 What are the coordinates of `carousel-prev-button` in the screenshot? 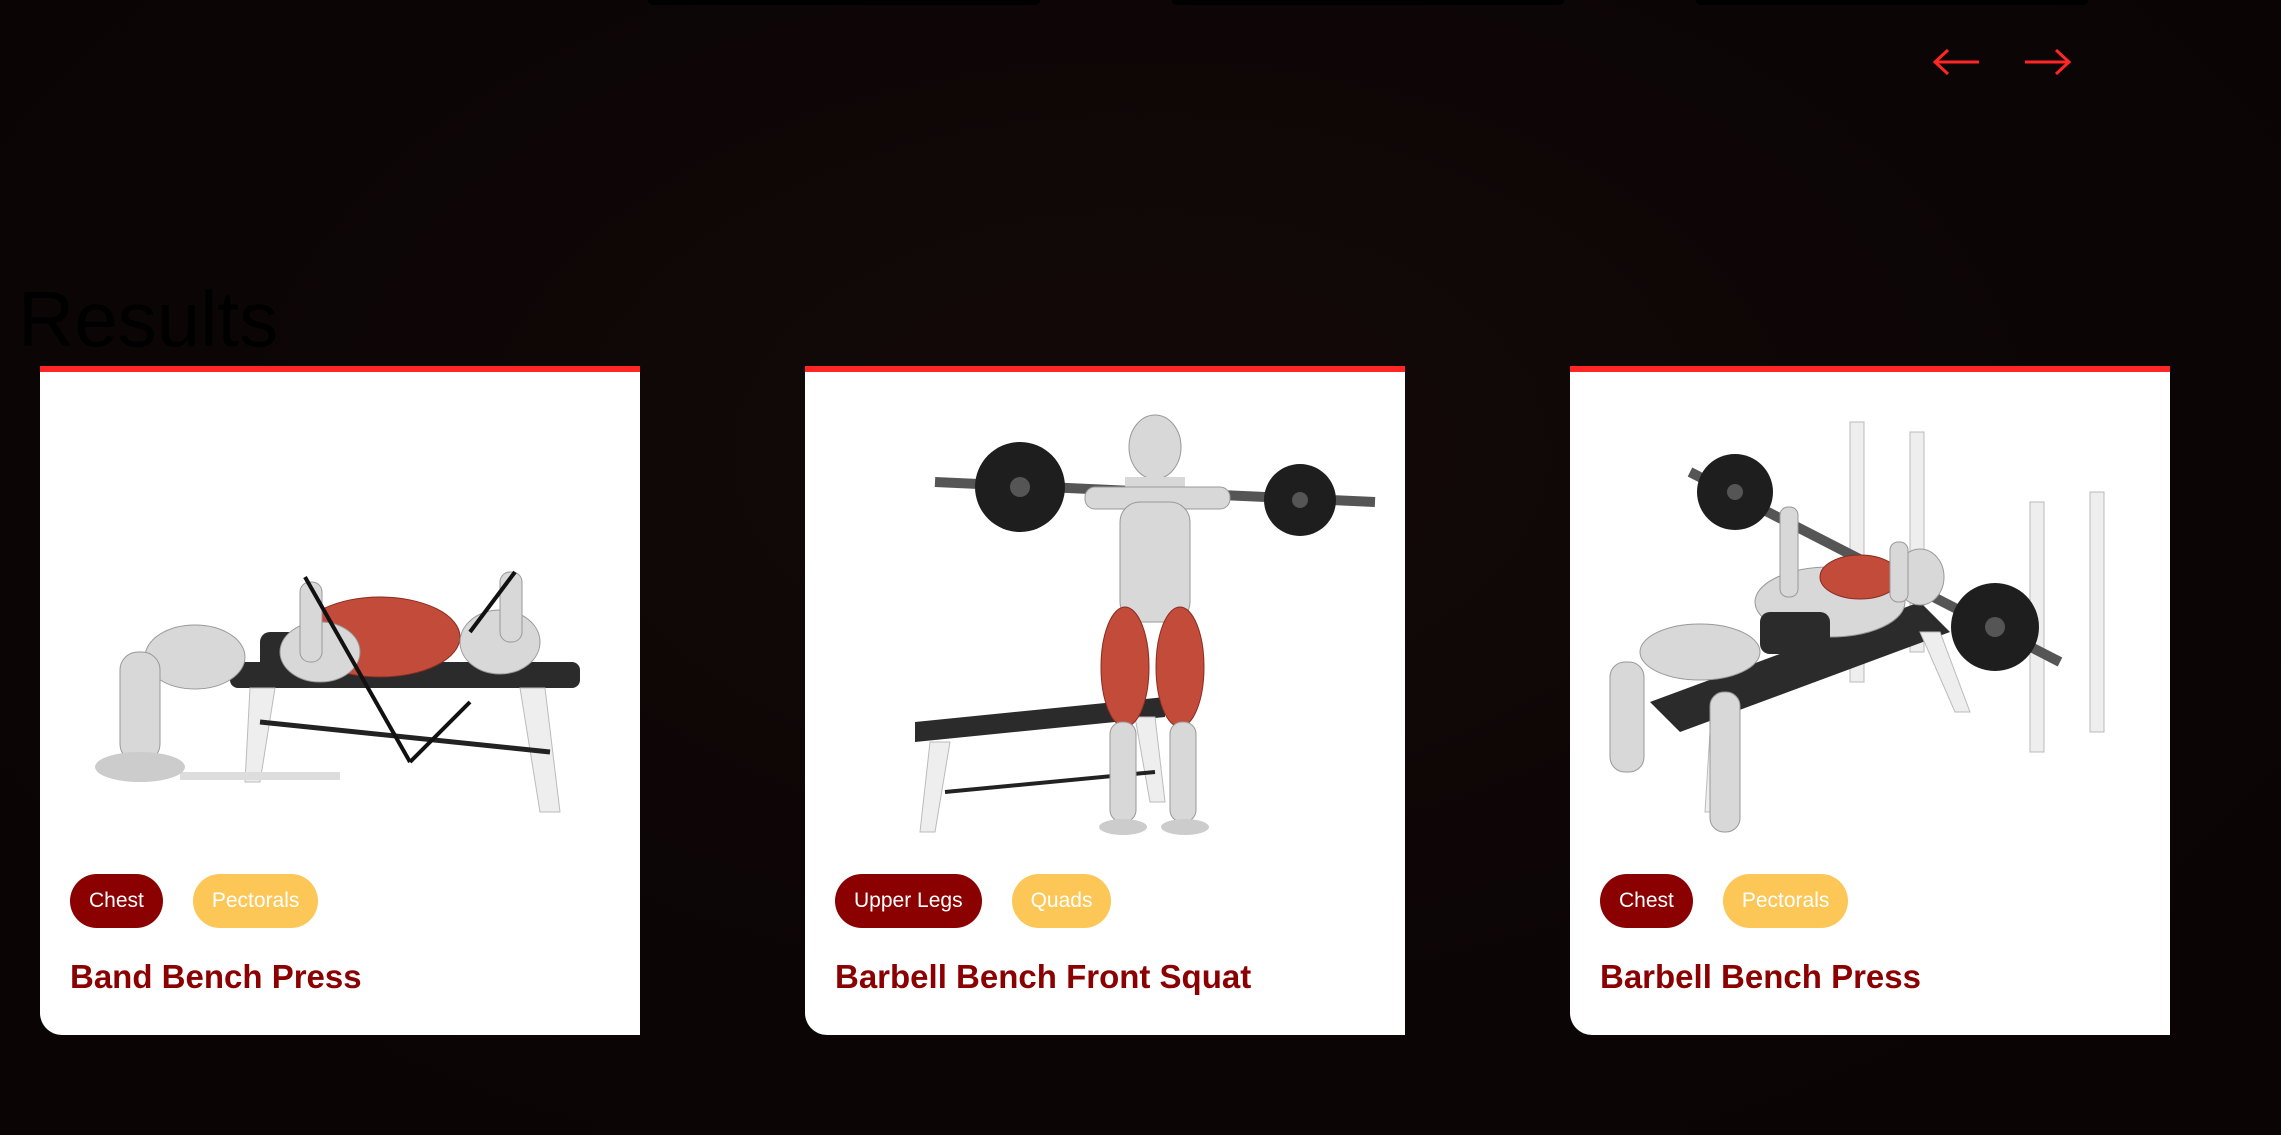 It's located at (1957, 62).